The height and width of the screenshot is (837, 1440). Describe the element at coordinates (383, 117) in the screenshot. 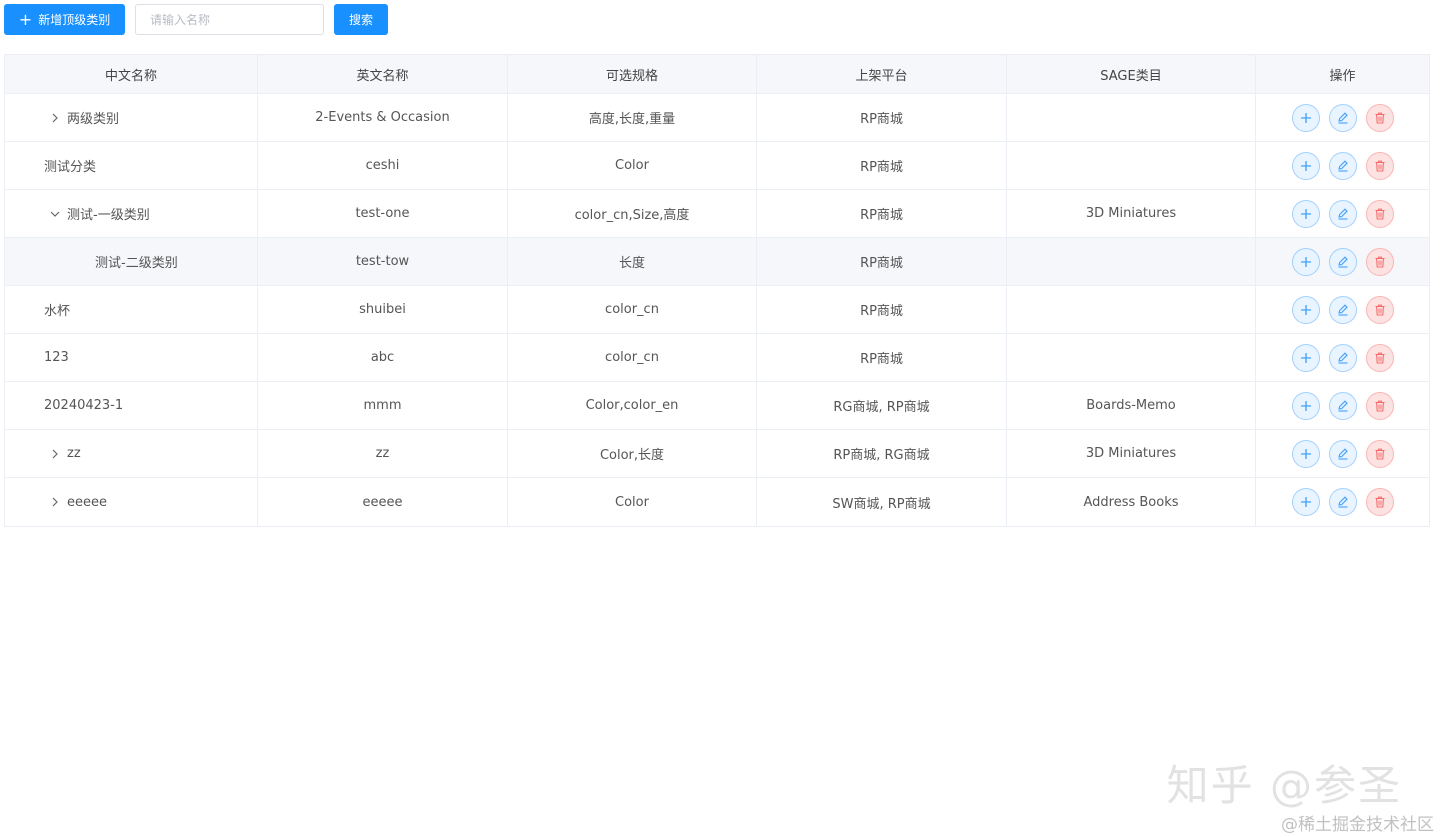

I see `cell-english-name: 2-Events & Occasion` at that location.